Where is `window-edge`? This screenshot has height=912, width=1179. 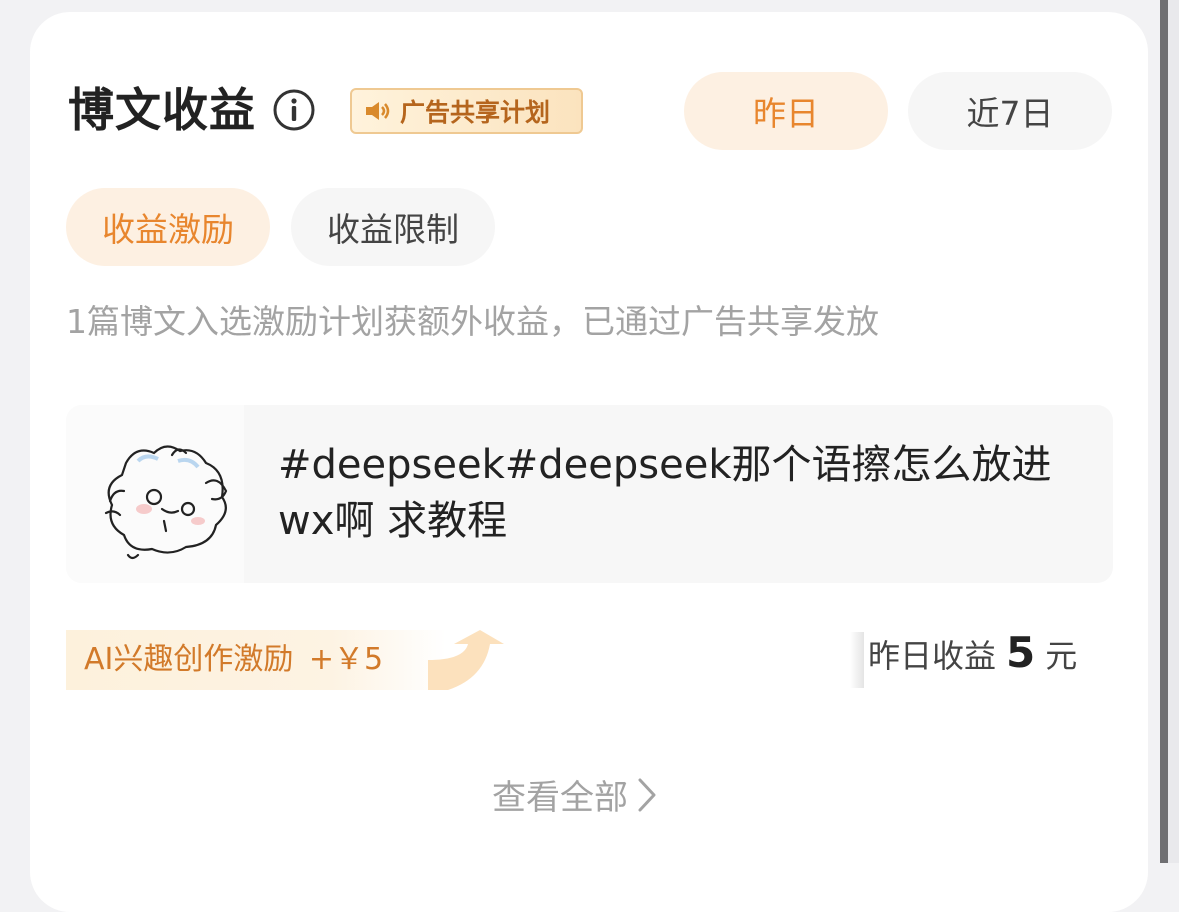
window-edge is located at coordinates (1164, 431).